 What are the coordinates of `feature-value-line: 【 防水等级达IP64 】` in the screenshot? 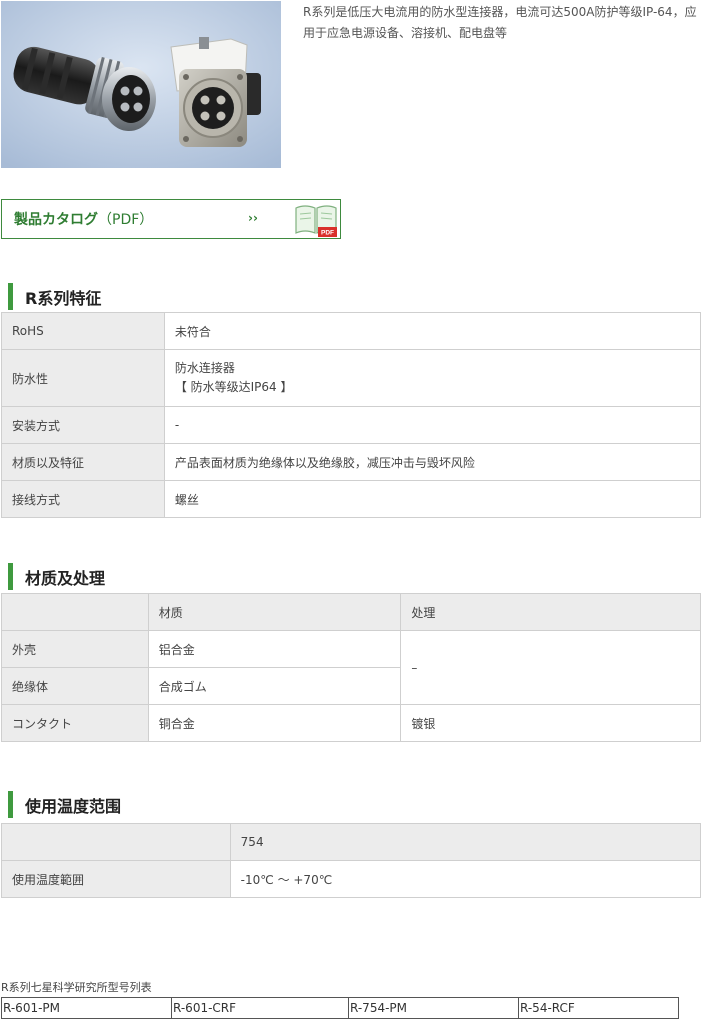 It's located at (233, 387).